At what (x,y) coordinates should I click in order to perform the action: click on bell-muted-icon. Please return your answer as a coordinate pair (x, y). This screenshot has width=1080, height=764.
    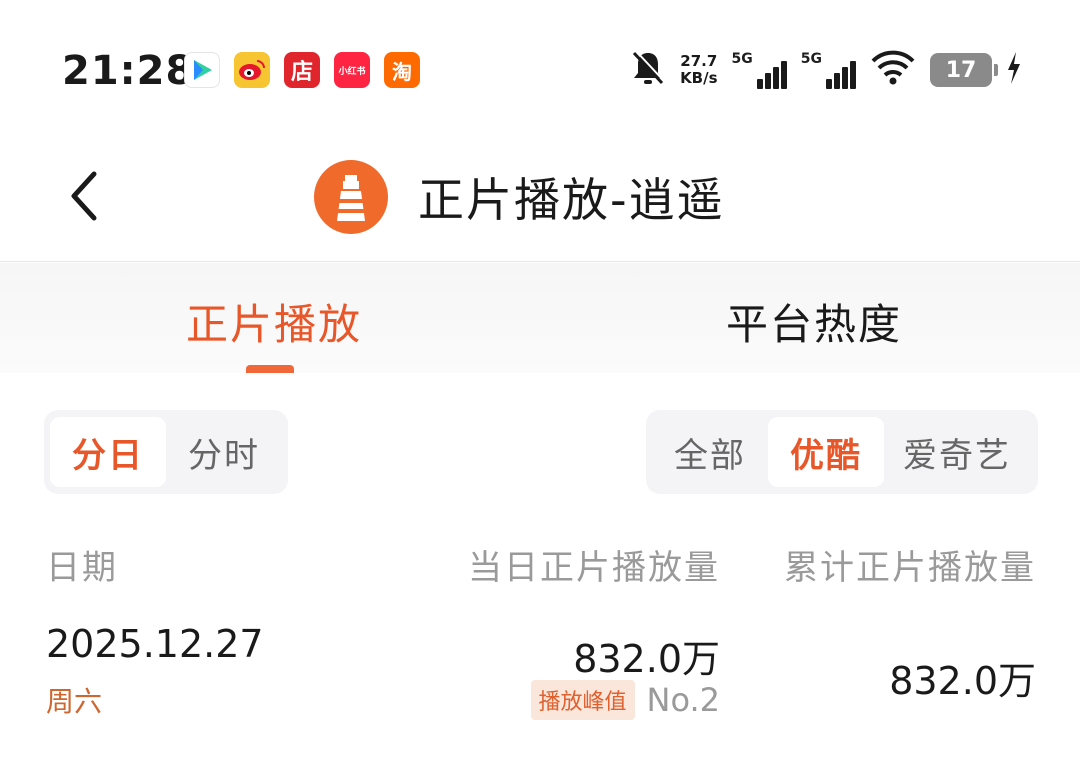
    Looking at the image, I should click on (648, 70).